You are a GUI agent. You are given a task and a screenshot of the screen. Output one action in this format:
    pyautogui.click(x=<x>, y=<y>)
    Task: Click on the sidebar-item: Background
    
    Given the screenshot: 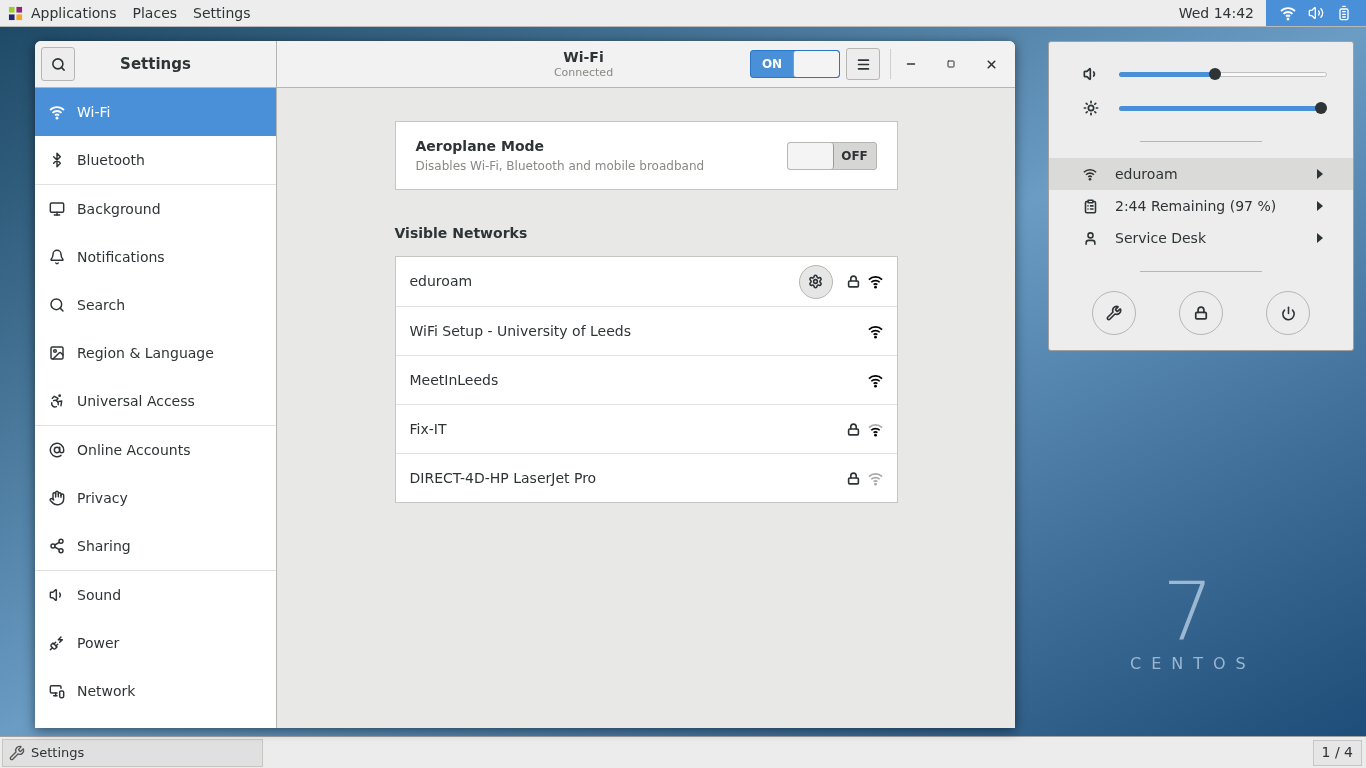 What is the action you would take?
    pyautogui.click(x=155, y=209)
    